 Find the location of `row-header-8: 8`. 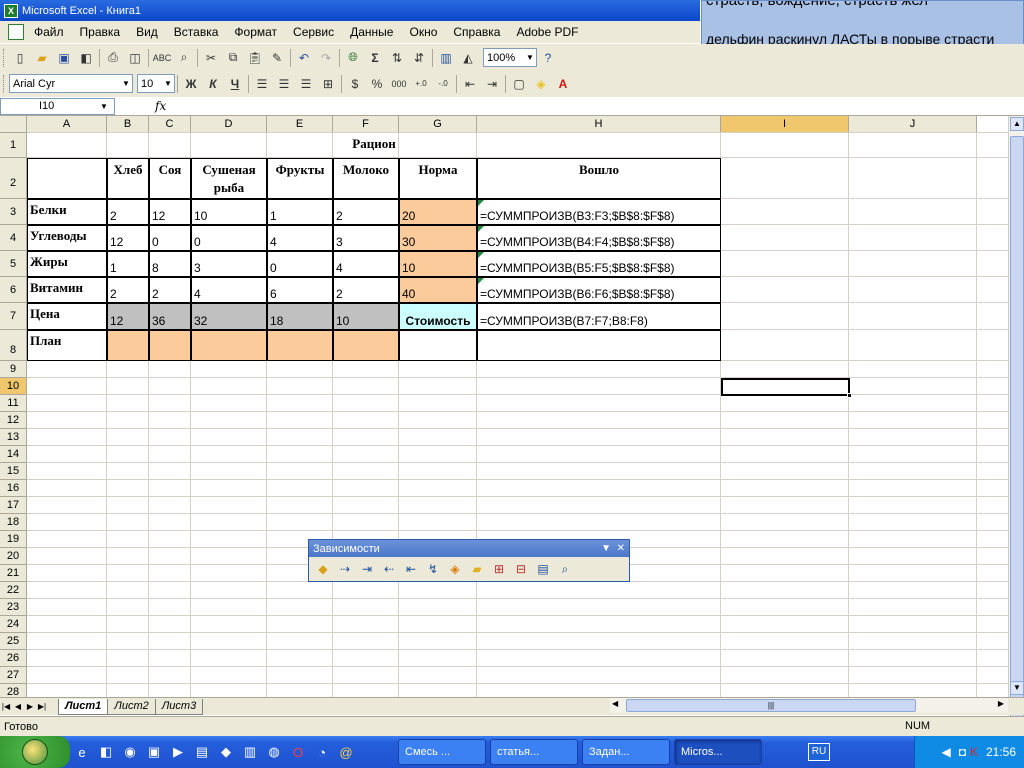

row-header-8: 8 is located at coordinates (13, 345).